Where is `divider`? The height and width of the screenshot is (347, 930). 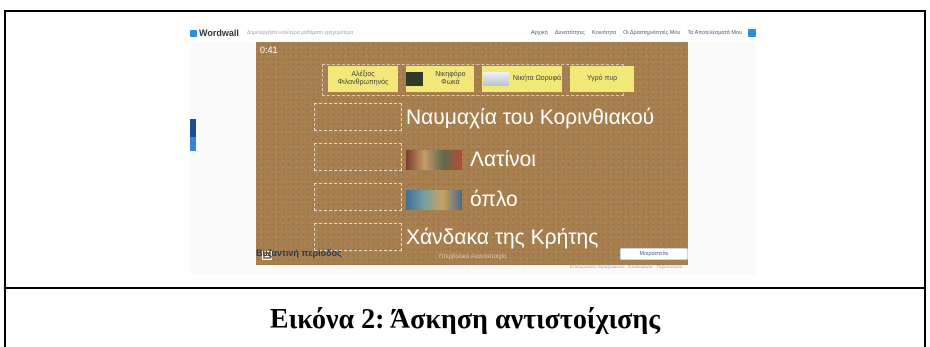 divider is located at coordinates (465, 288).